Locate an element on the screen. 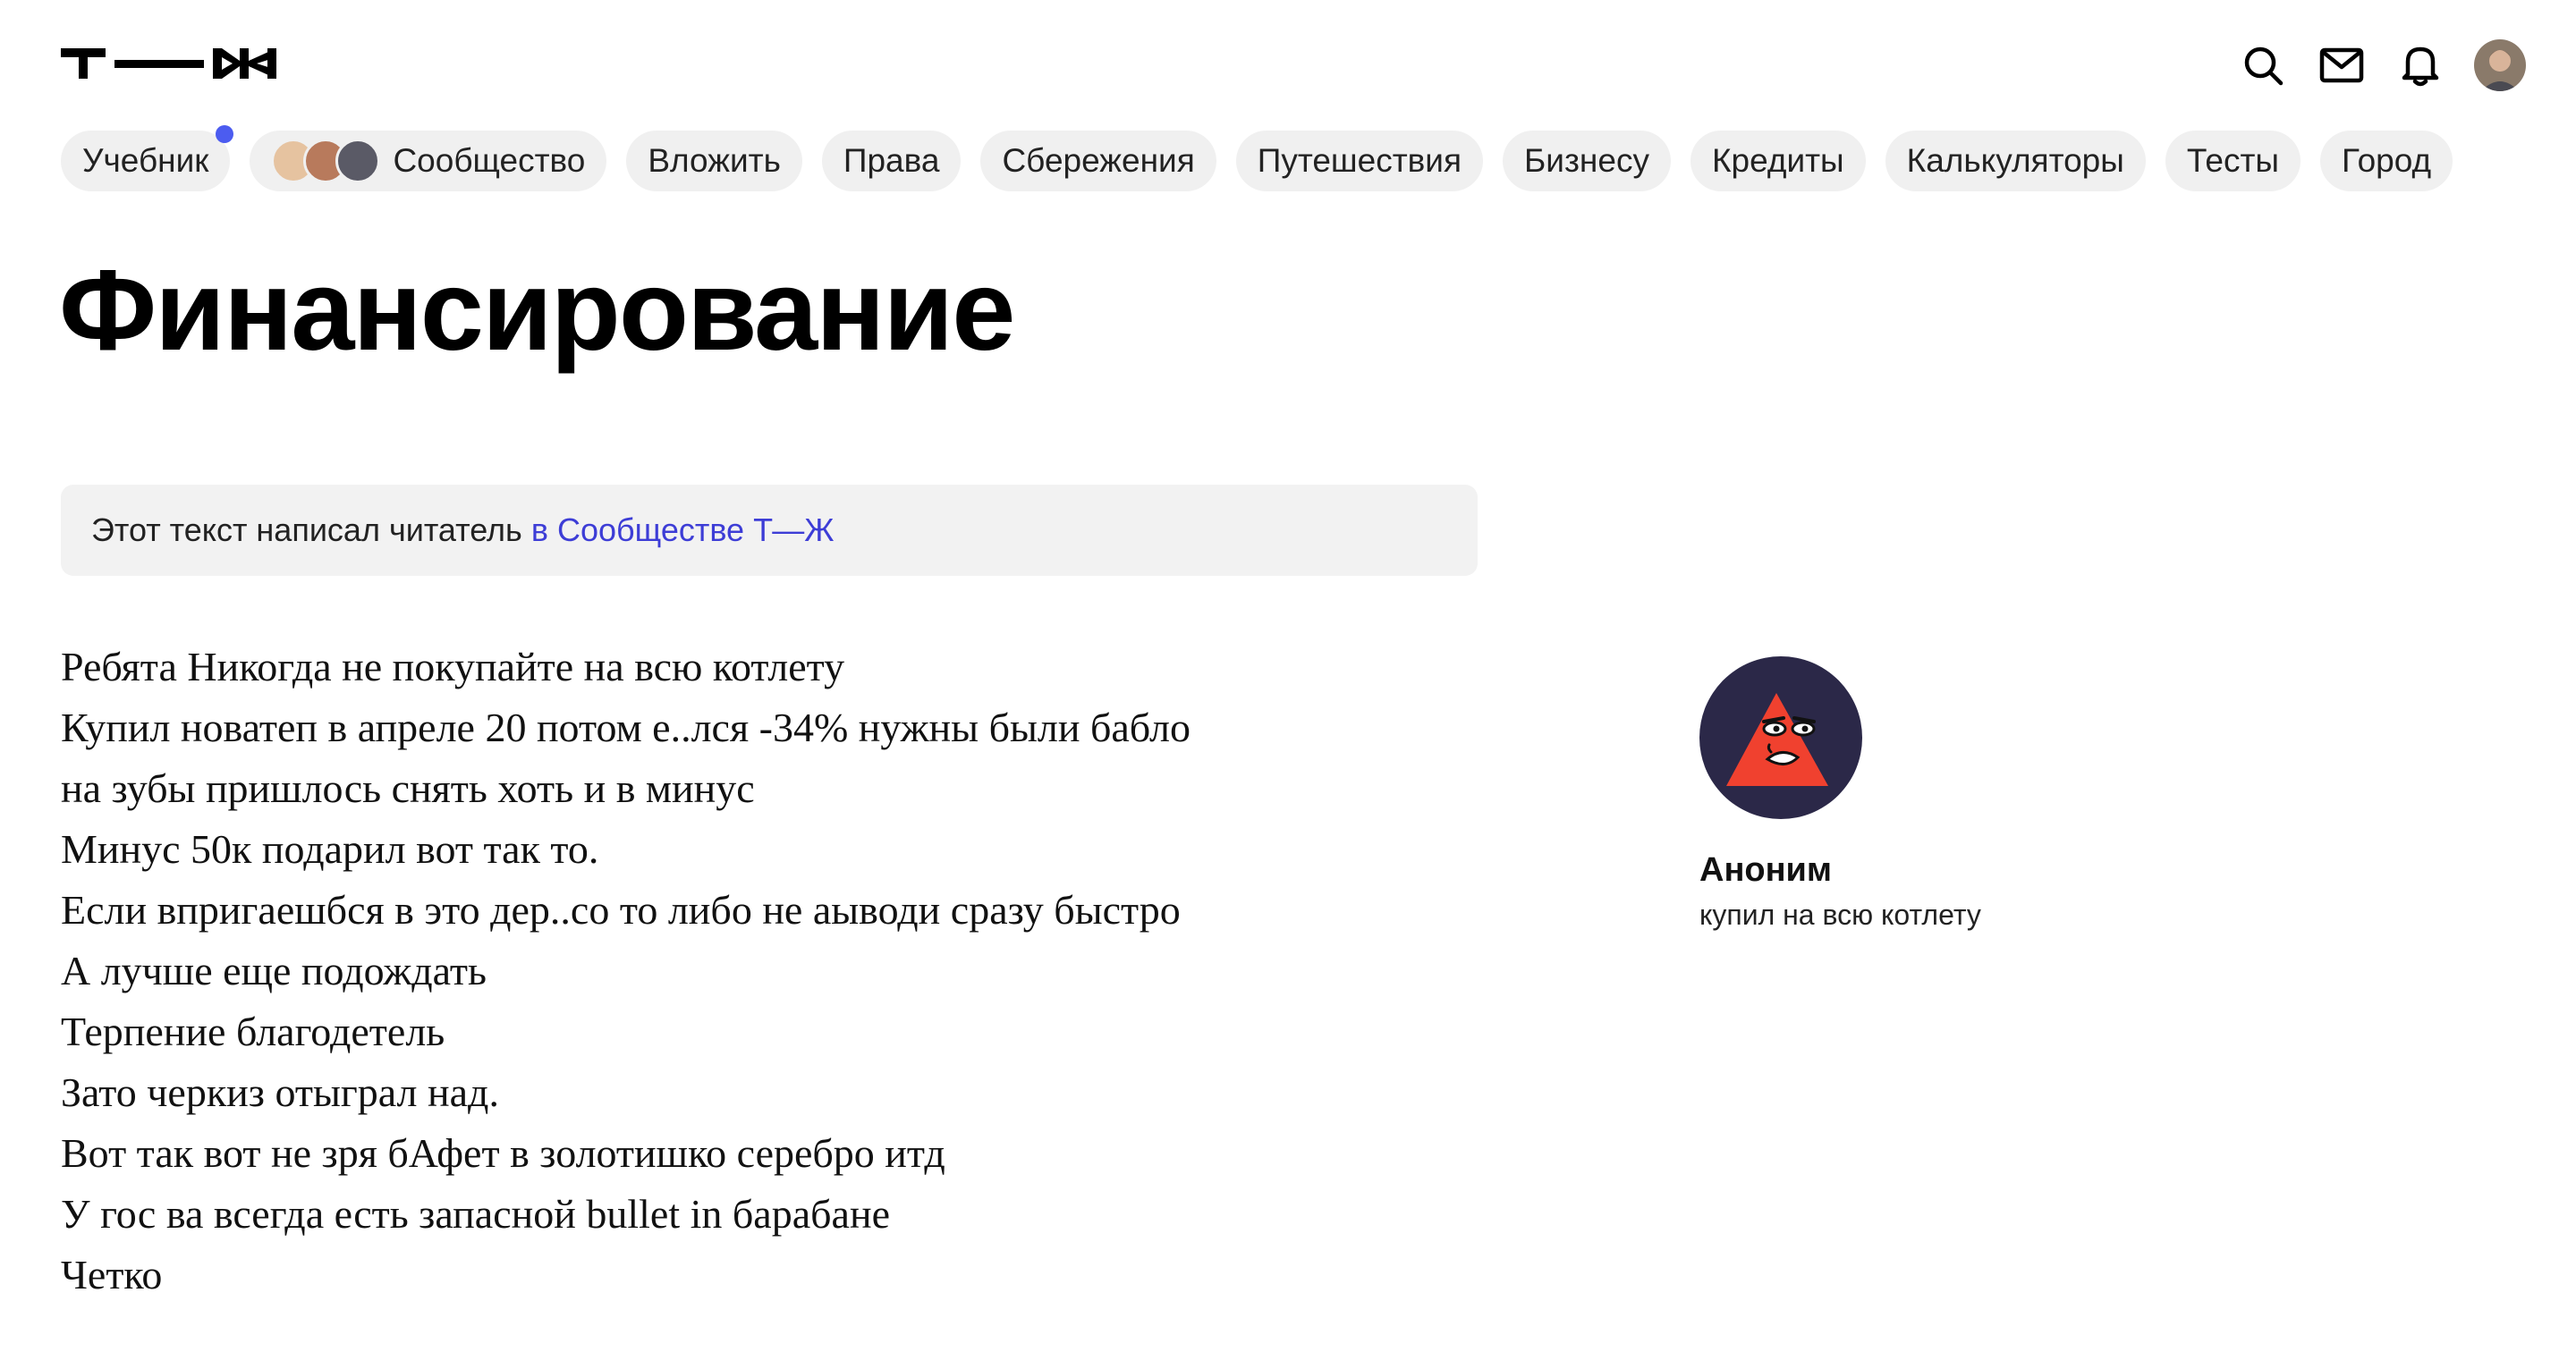  search-button is located at coordinates (2263, 65).